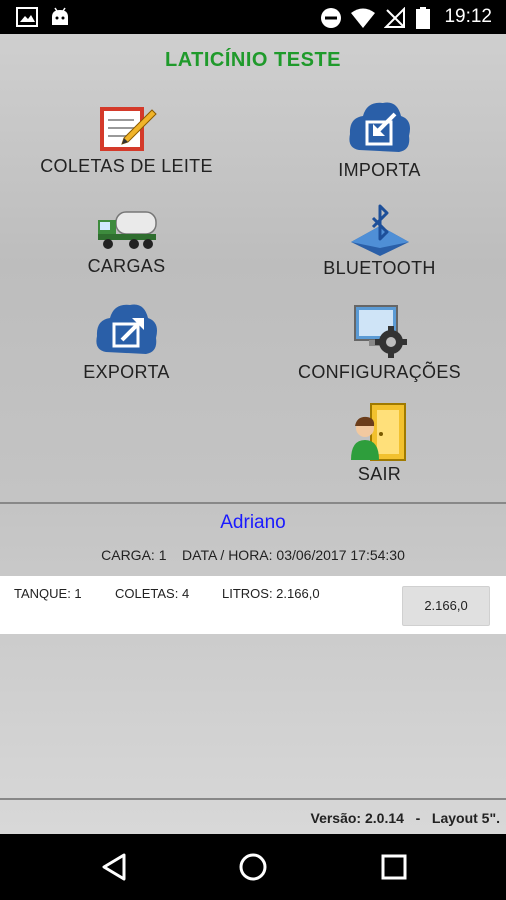 Image resolution: width=506 pixels, height=900 pixels. I want to click on menu-importa: IMPORTA, so click(379, 139).